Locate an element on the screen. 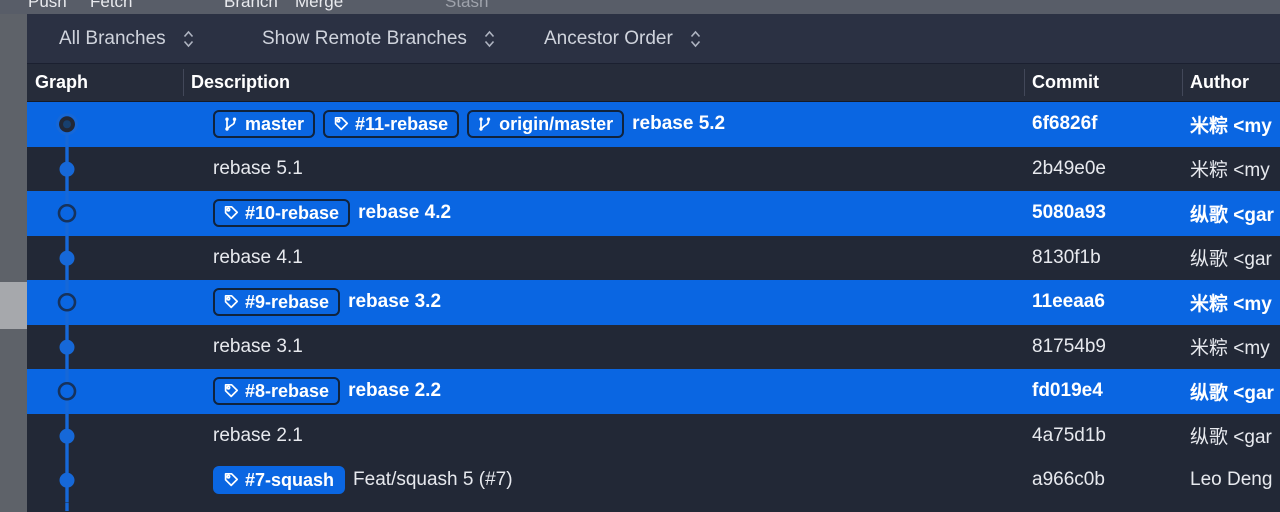  commit-hash: 5080a93 is located at coordinates (1069, 213).